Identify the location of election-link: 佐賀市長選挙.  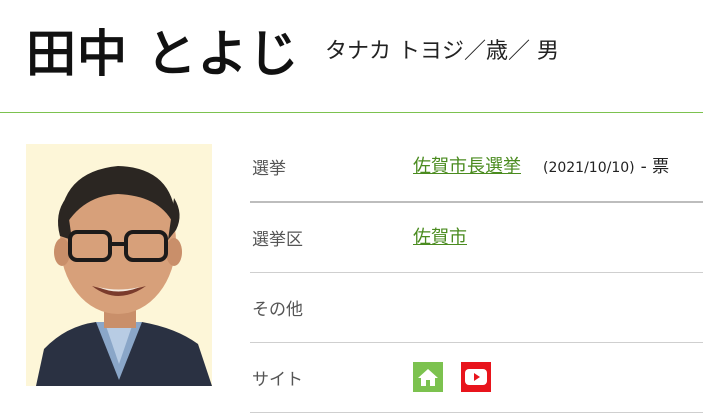
(467, 166).